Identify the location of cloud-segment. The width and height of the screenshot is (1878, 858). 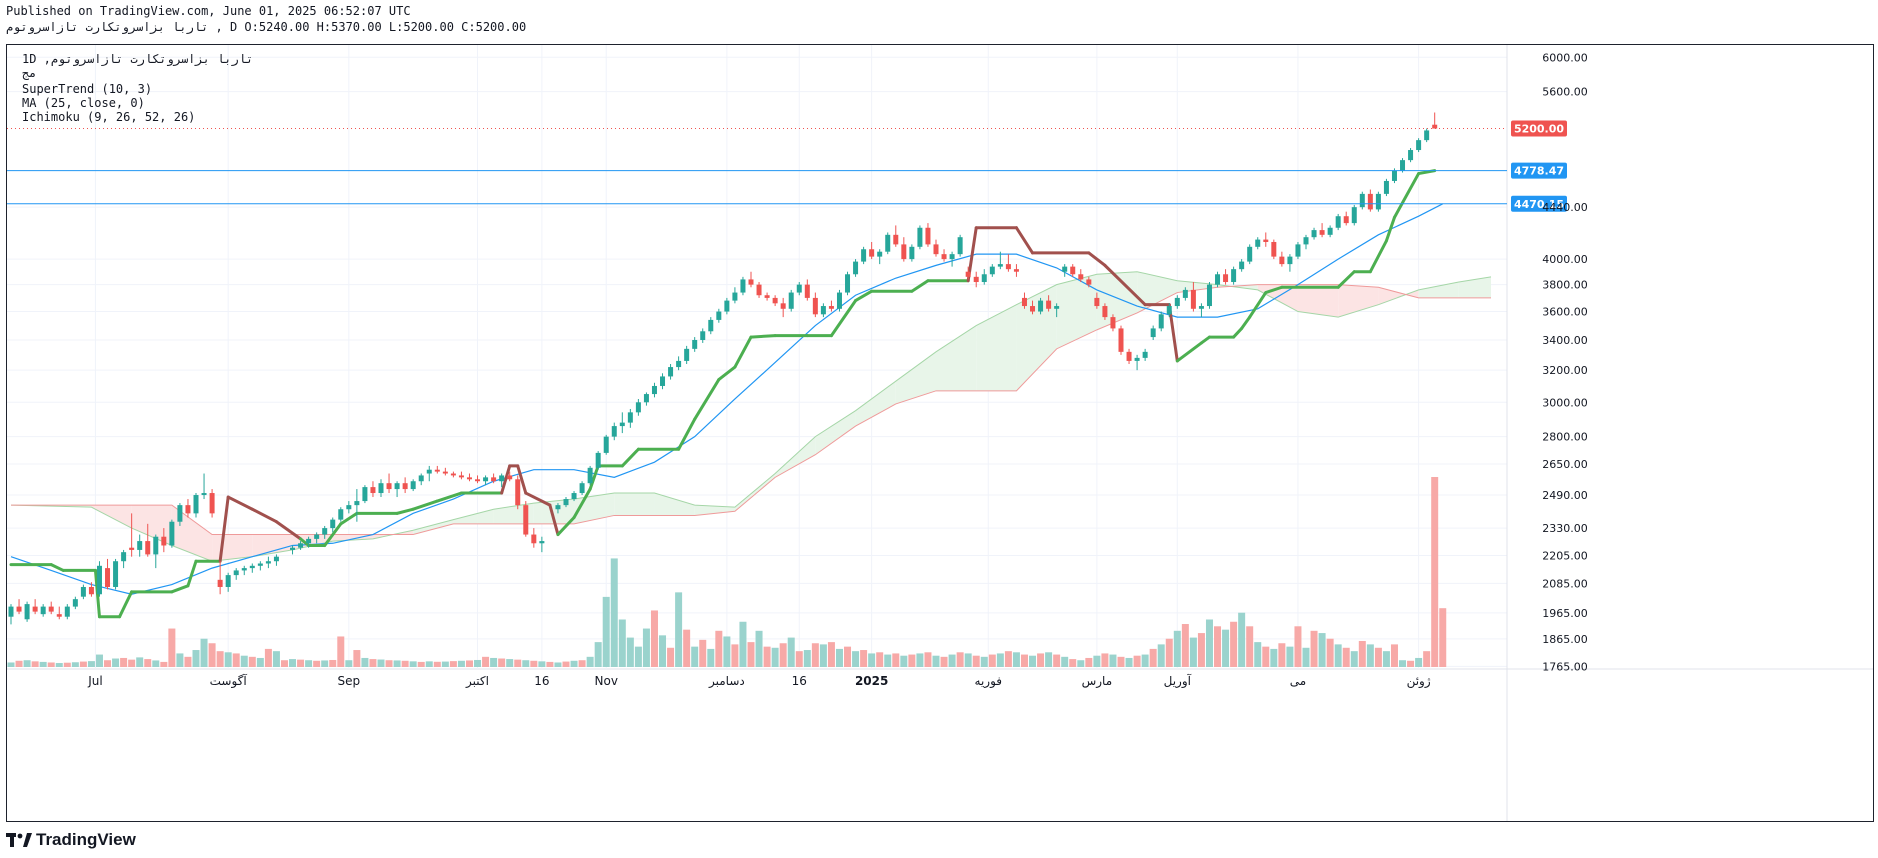
(875, 404).